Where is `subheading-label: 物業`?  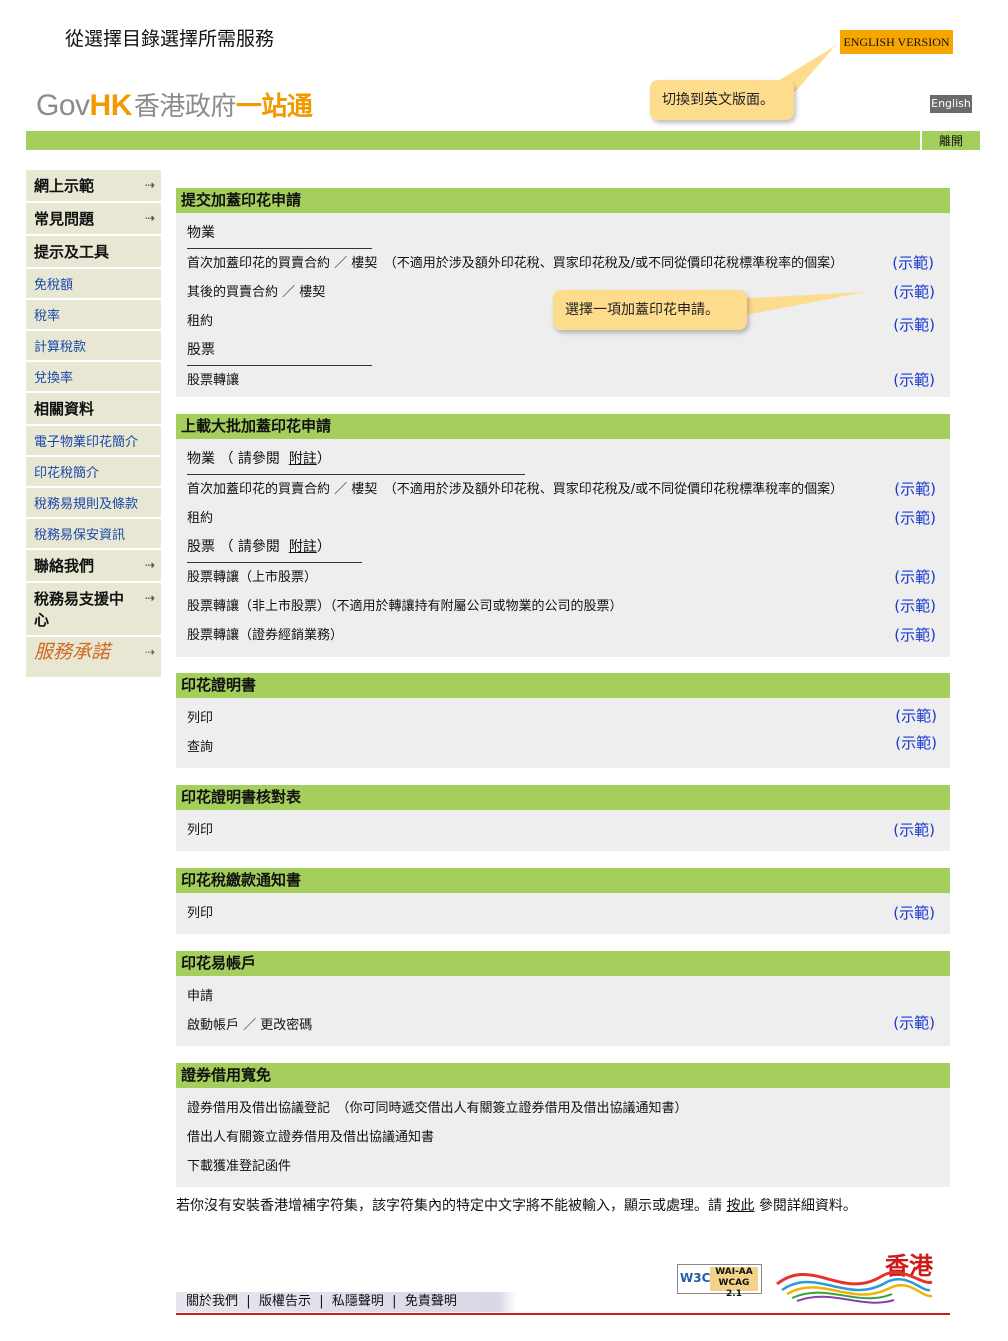 subheading-label: 物業 is located at coordinates (201, 233).